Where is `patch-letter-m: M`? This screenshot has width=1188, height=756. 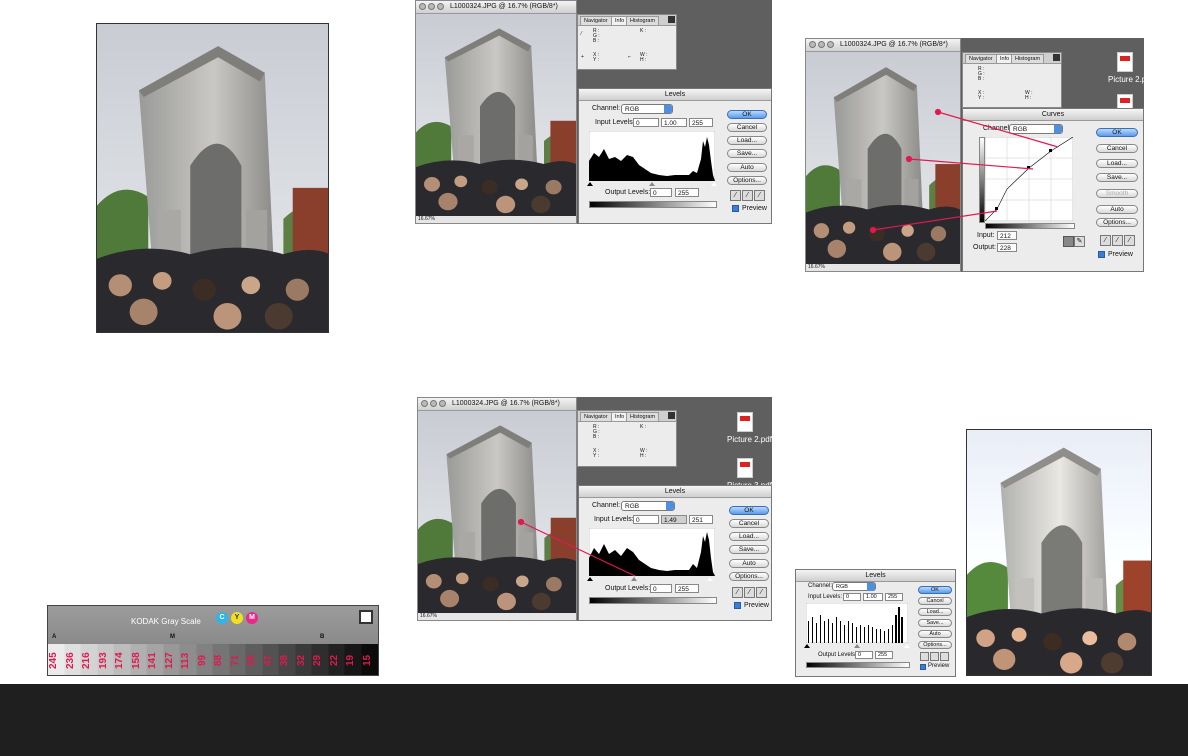 patch-letter-m: M is located at coordinates (172, 637).